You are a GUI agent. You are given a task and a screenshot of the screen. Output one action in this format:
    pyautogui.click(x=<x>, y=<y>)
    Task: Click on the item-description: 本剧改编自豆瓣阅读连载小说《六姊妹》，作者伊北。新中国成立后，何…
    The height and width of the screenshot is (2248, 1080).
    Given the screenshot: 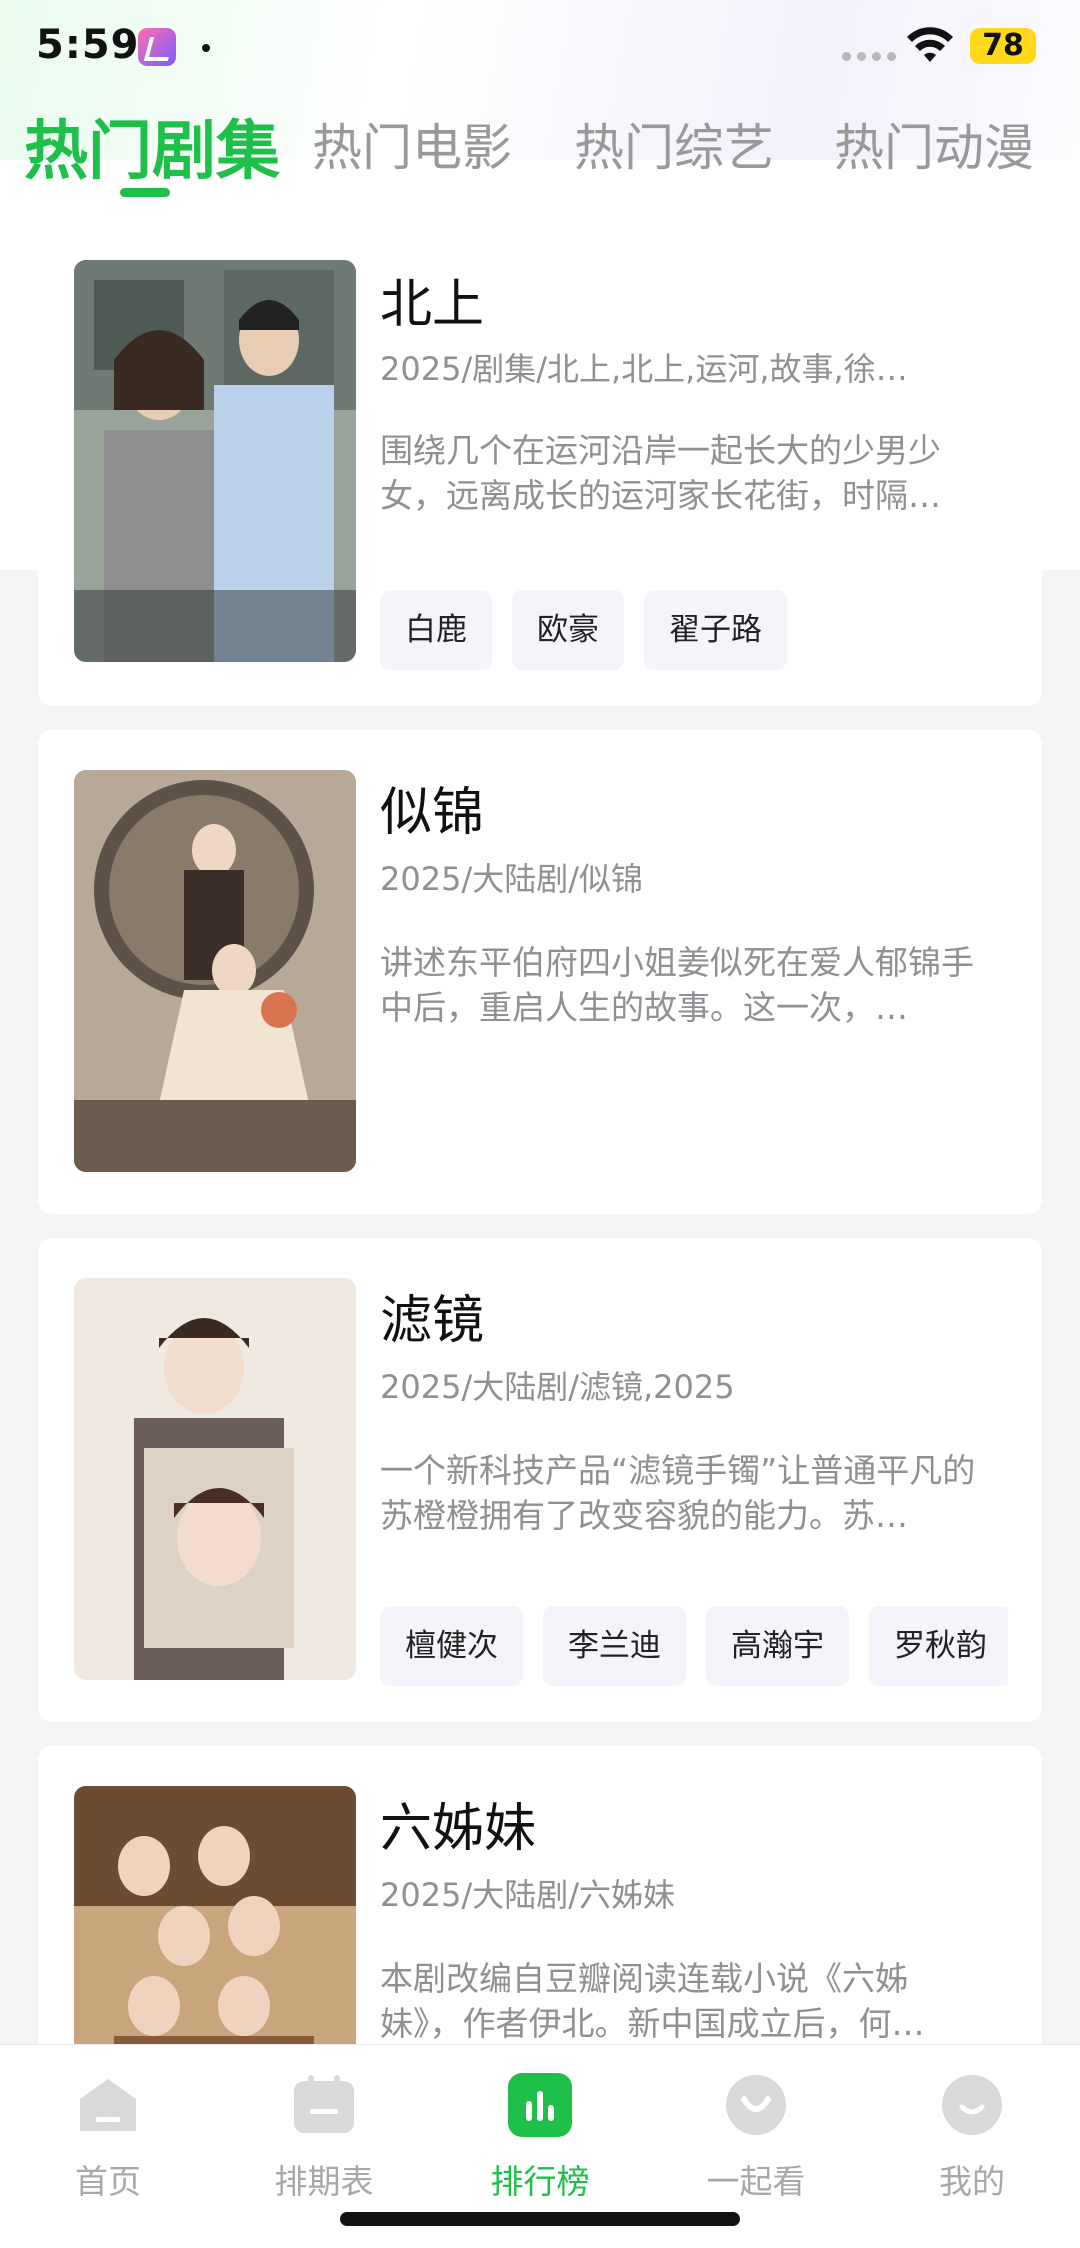 What is the action you would take?
    pyautogui.click(x=652, y=2001)
    